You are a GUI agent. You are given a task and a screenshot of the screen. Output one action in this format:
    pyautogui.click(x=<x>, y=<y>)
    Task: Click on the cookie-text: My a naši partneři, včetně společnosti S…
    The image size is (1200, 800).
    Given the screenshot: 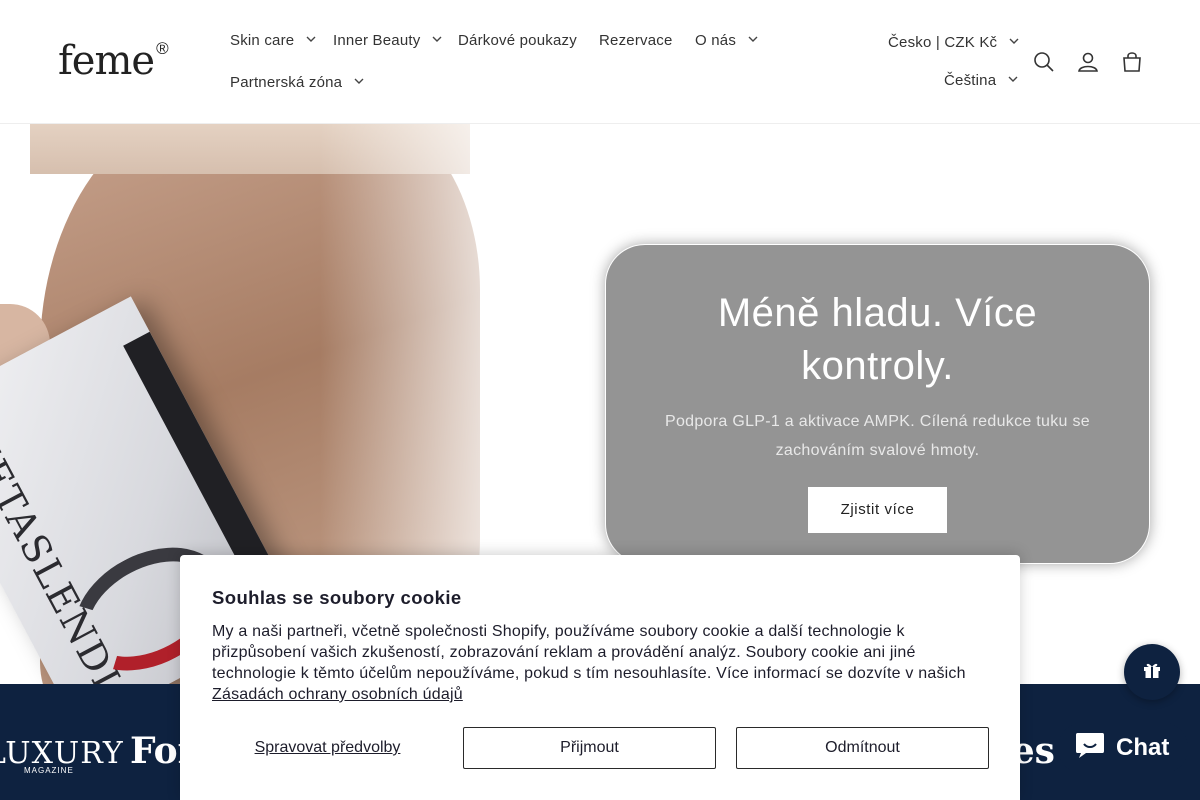 What is the action you would take?
    pyautogui.click(x=600, y=663)
    